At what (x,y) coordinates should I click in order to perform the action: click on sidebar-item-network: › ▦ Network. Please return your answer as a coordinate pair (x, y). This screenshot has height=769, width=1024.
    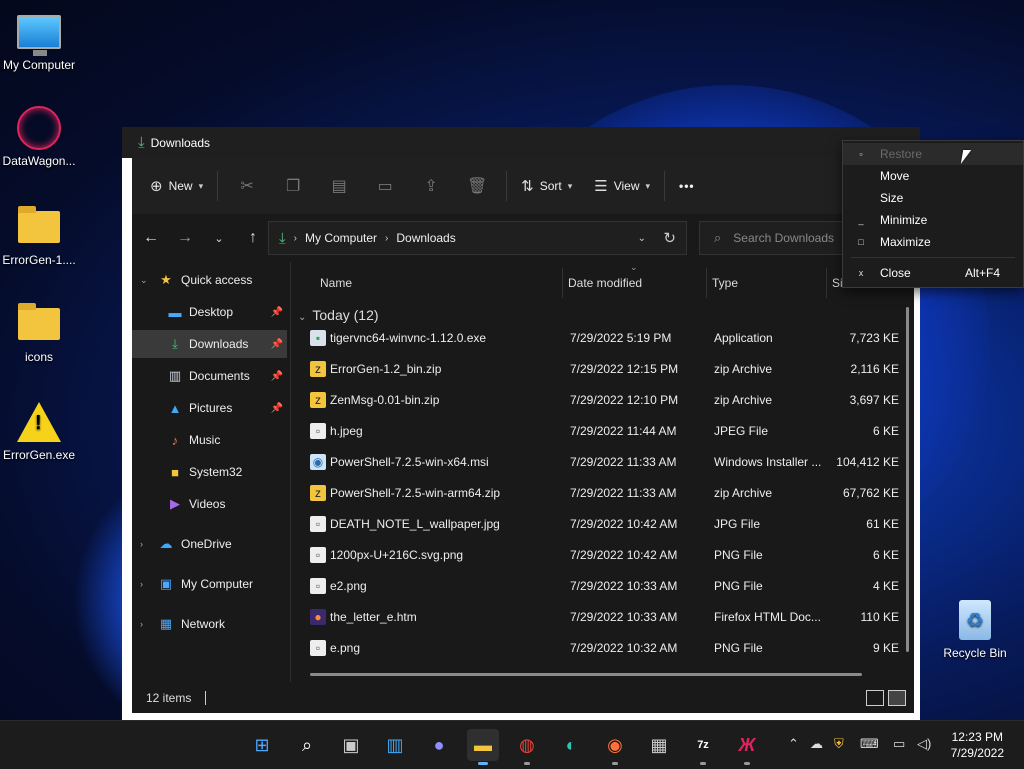
    Looking at the image, I should click on (209, 624).